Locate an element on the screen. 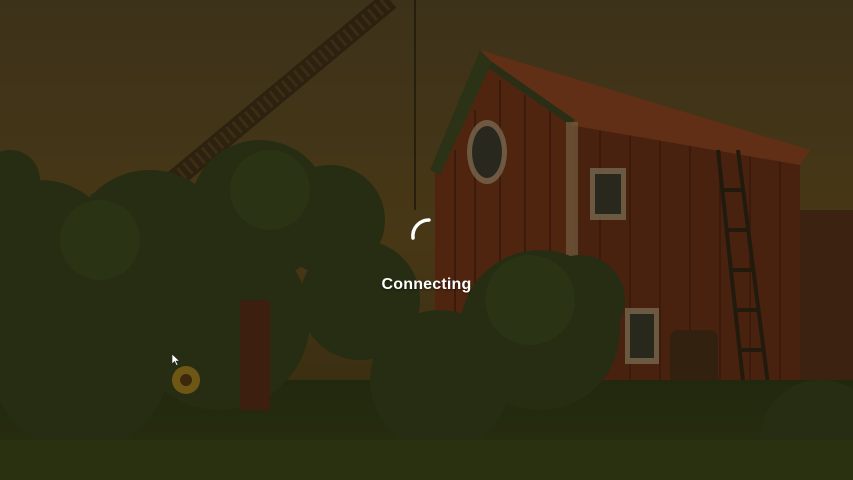  loading-spinner-icon is located at coordinates (427, 232).